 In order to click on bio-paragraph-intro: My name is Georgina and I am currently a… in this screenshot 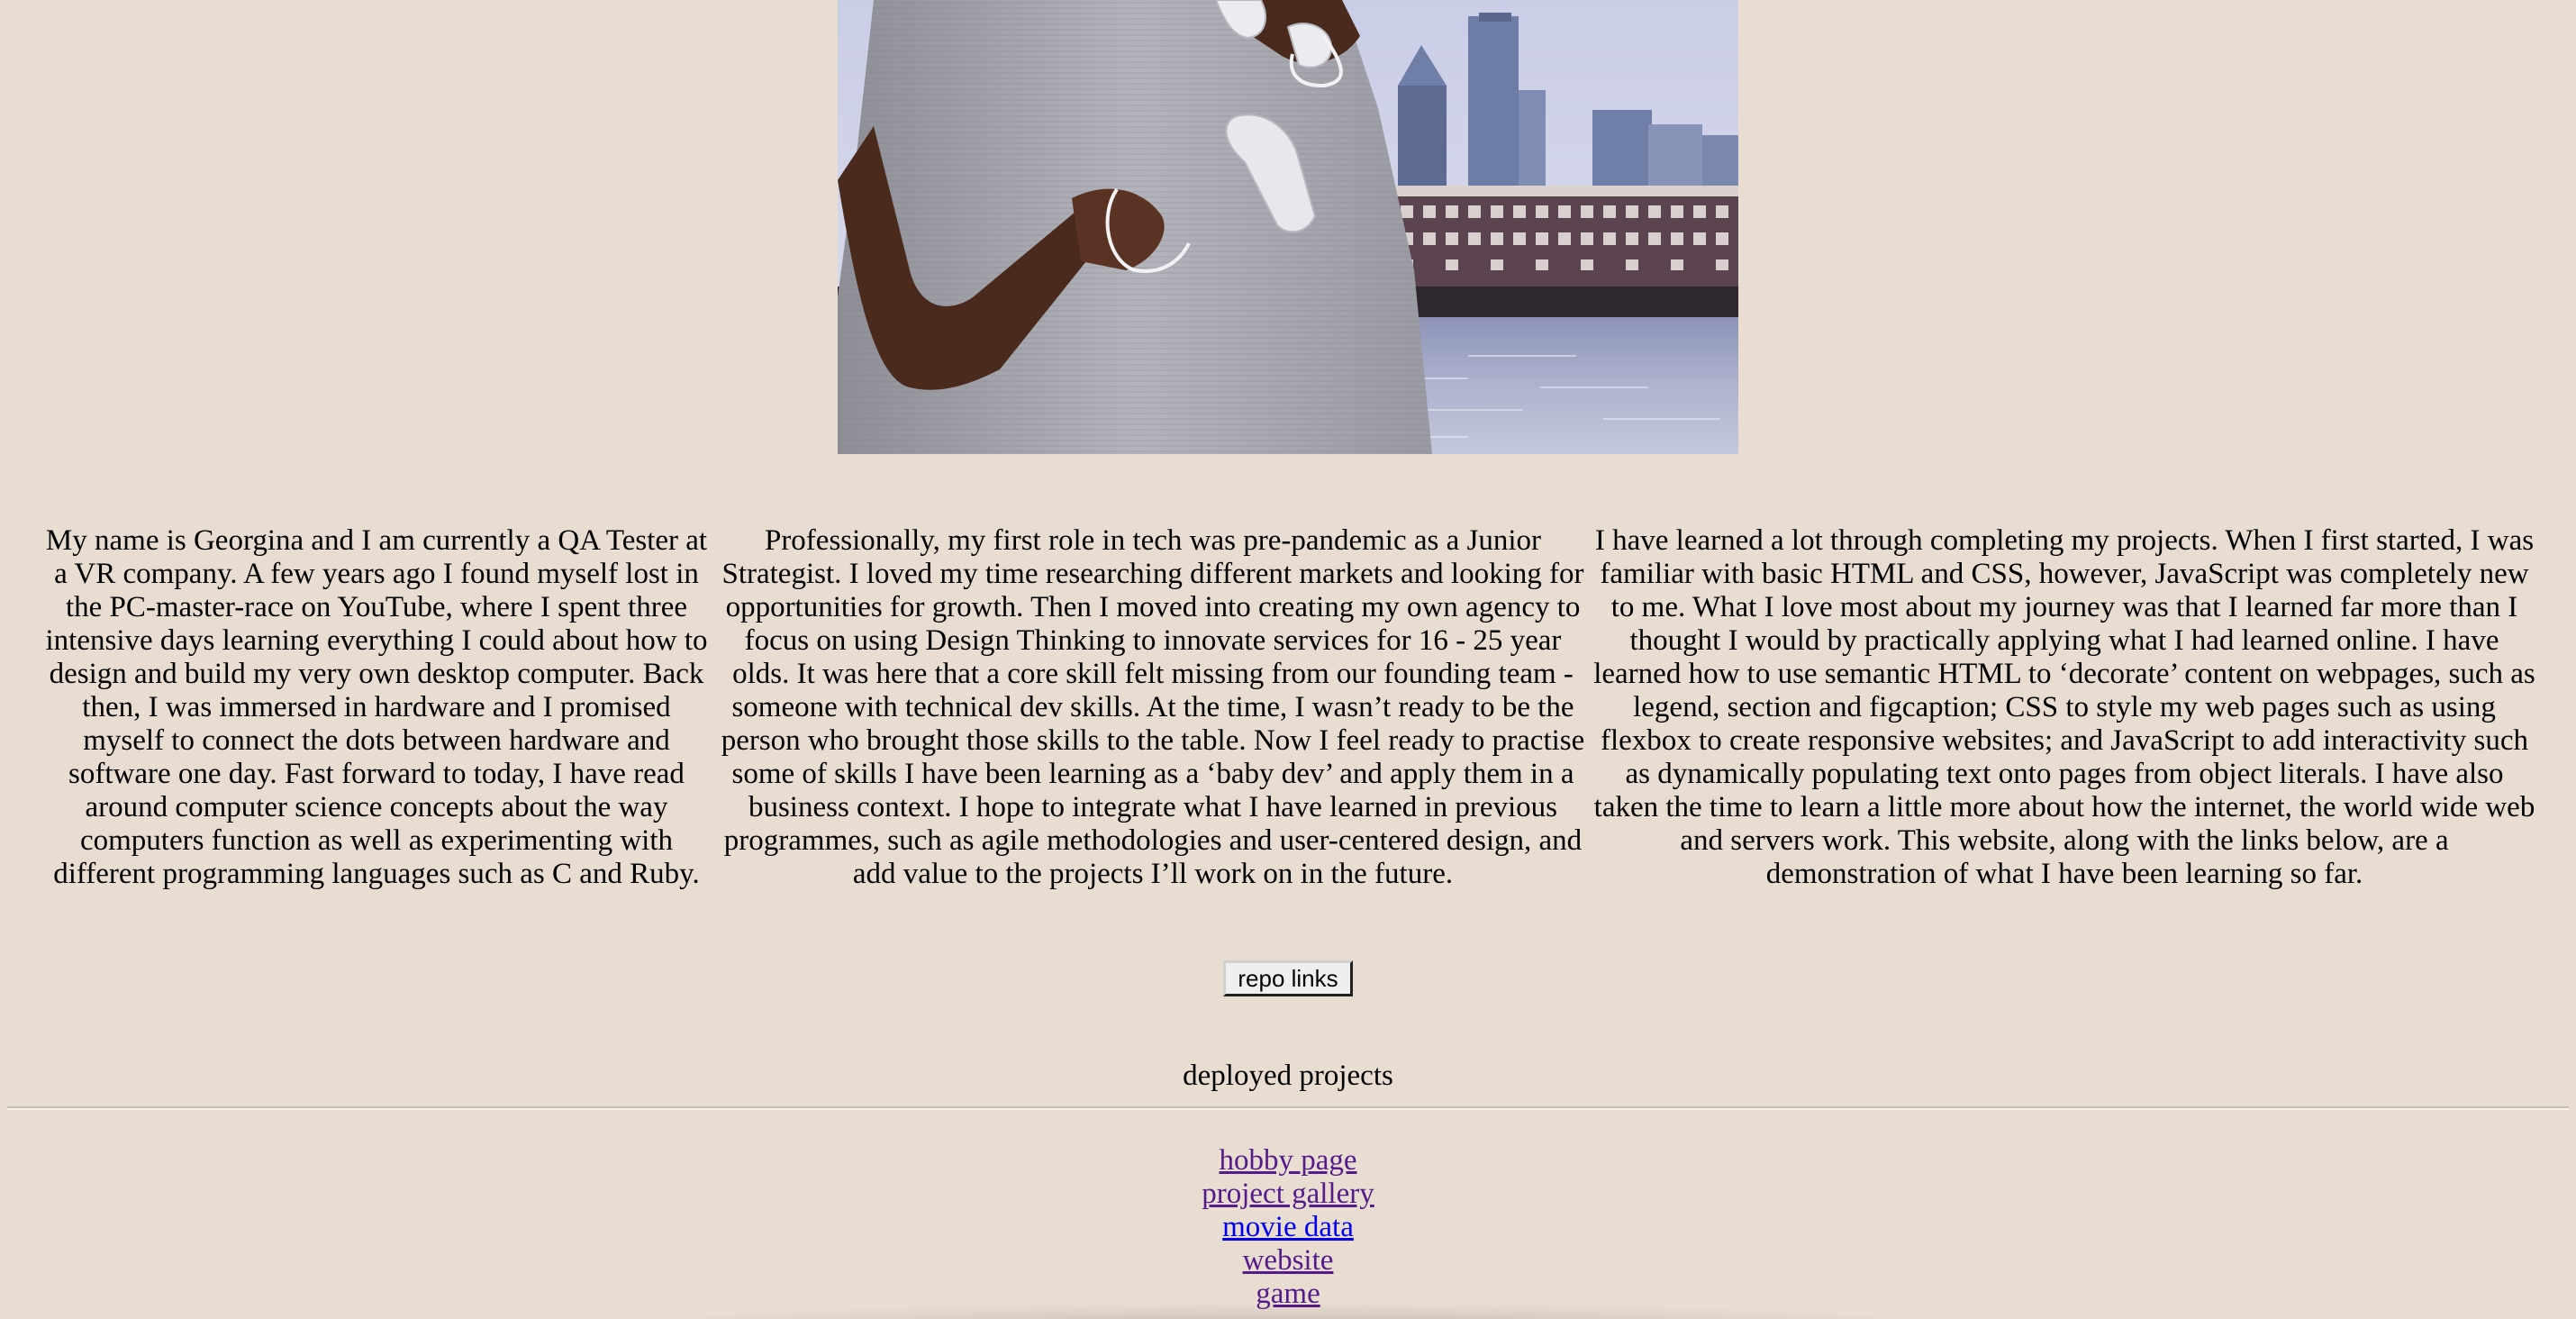, I will do `click(377, 707)`.